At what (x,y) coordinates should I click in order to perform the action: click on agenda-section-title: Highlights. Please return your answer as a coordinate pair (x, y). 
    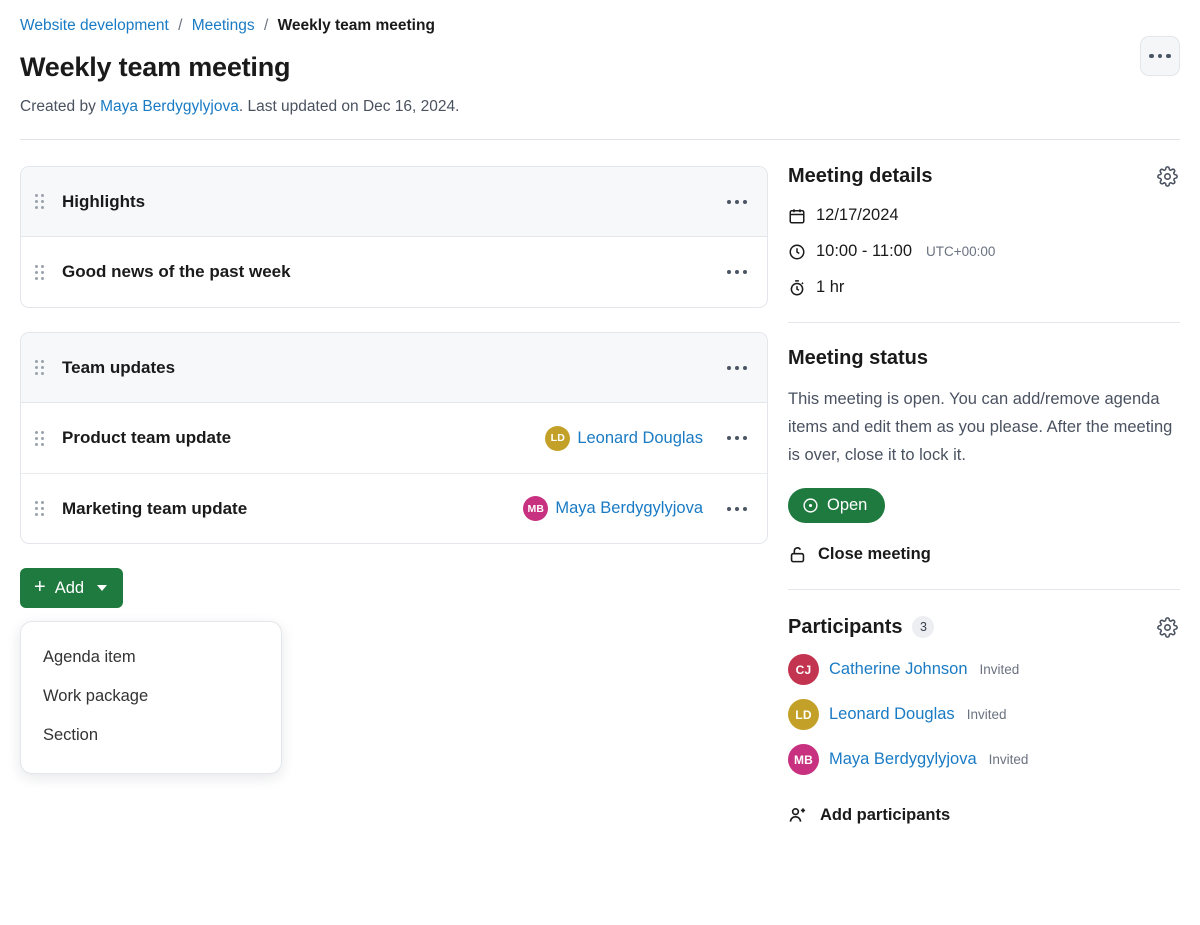
    Looking at the image, I should click on (104, 201).